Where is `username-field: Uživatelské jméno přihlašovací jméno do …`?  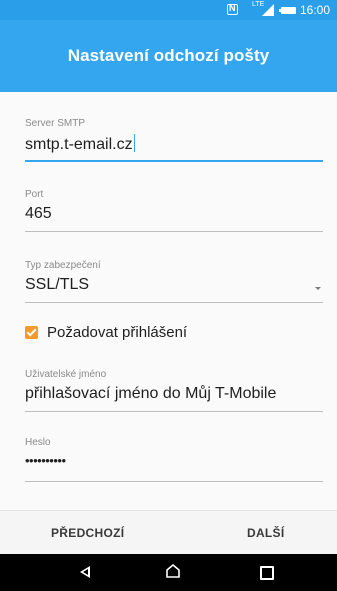 username-field: Uživatelské jméno přihlašovací jméno do … is located at coordinates (174, 390).